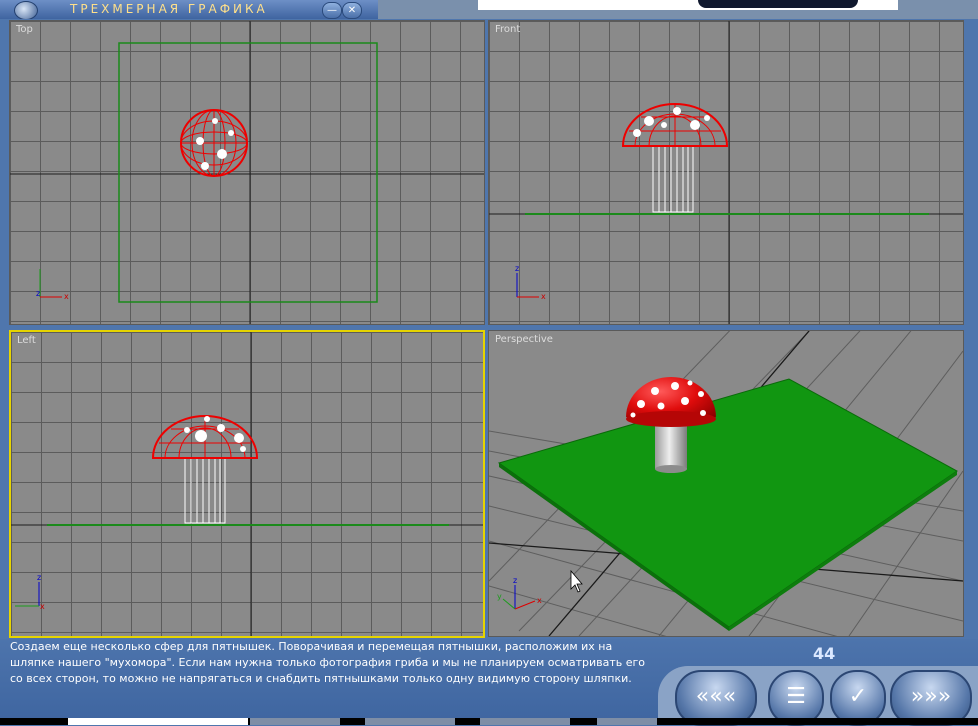 The image size is (978, 726). Describe the element at coordinates (824, 653) in the screenshot. I see `page-number: 44` at that location.